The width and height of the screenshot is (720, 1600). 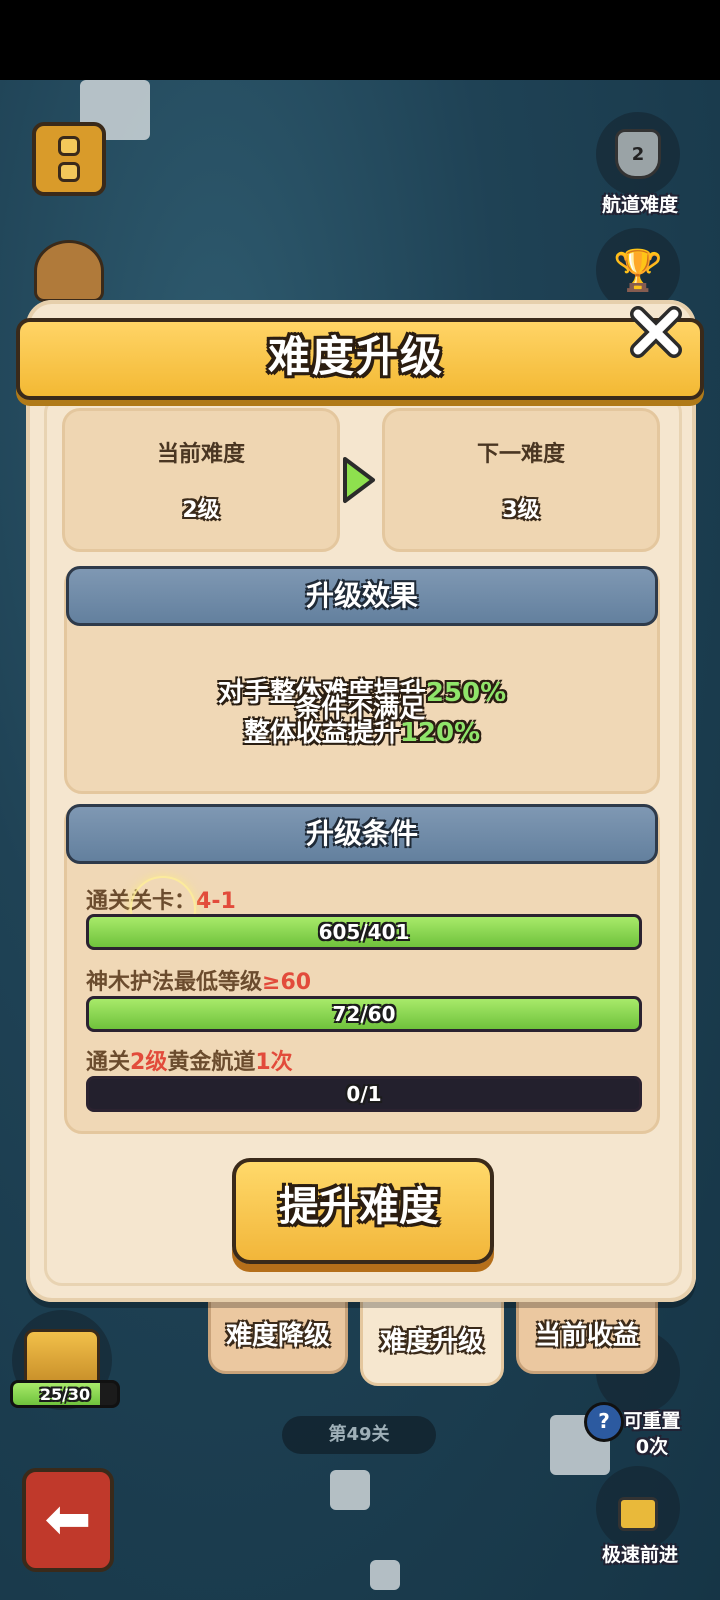 What do you see at coordinates (520, 454) in the screenshot?
I see `next-difficulty-label: 下一难度` at bounding box center [520, 454].